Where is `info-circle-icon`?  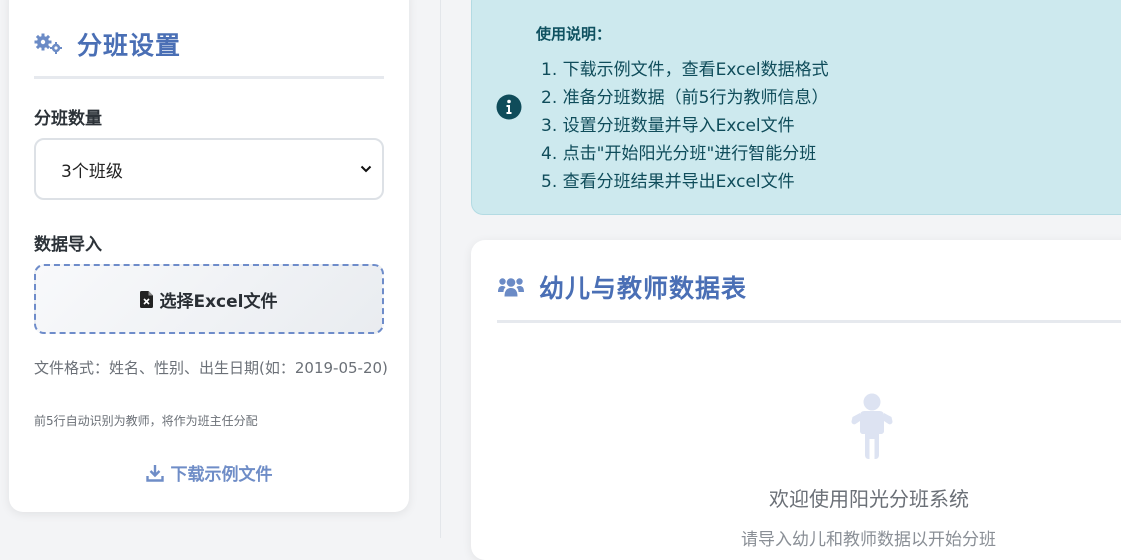
info-circle-icon is located at coordinates (509, 107).